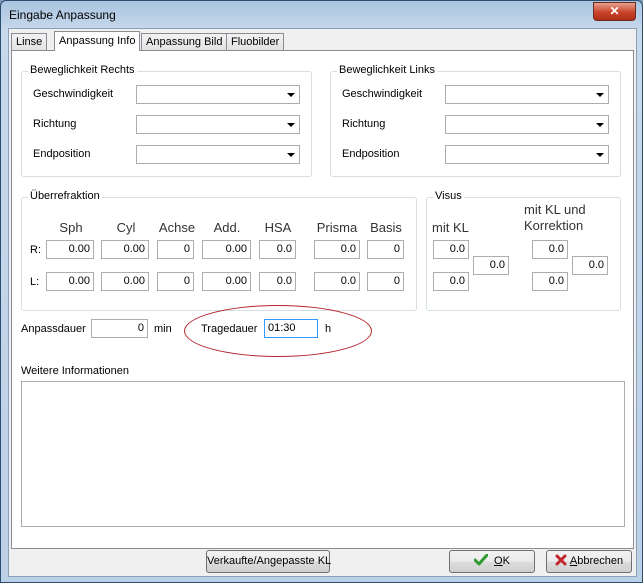 This screenshot has height=583, width=643. I want to click on tab-anpassung-info: Anpassung Info, so click(97, 41).